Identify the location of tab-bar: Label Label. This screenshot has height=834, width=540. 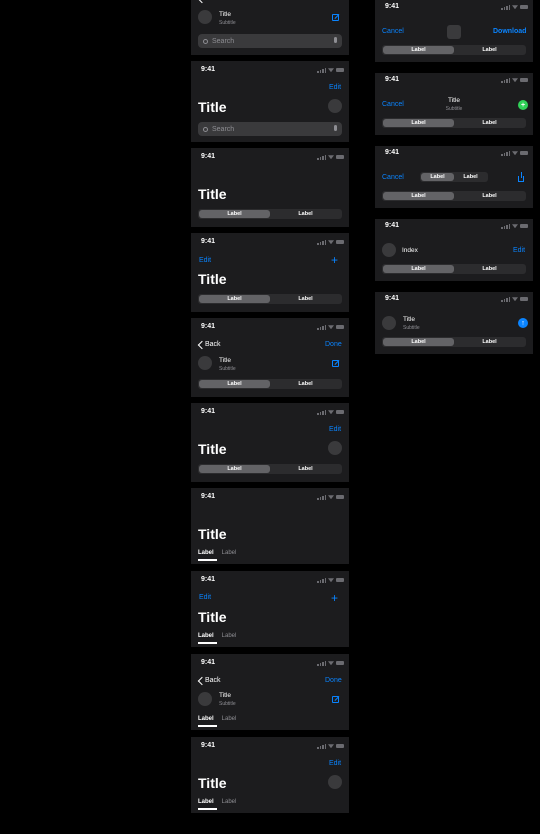
(217, 721).